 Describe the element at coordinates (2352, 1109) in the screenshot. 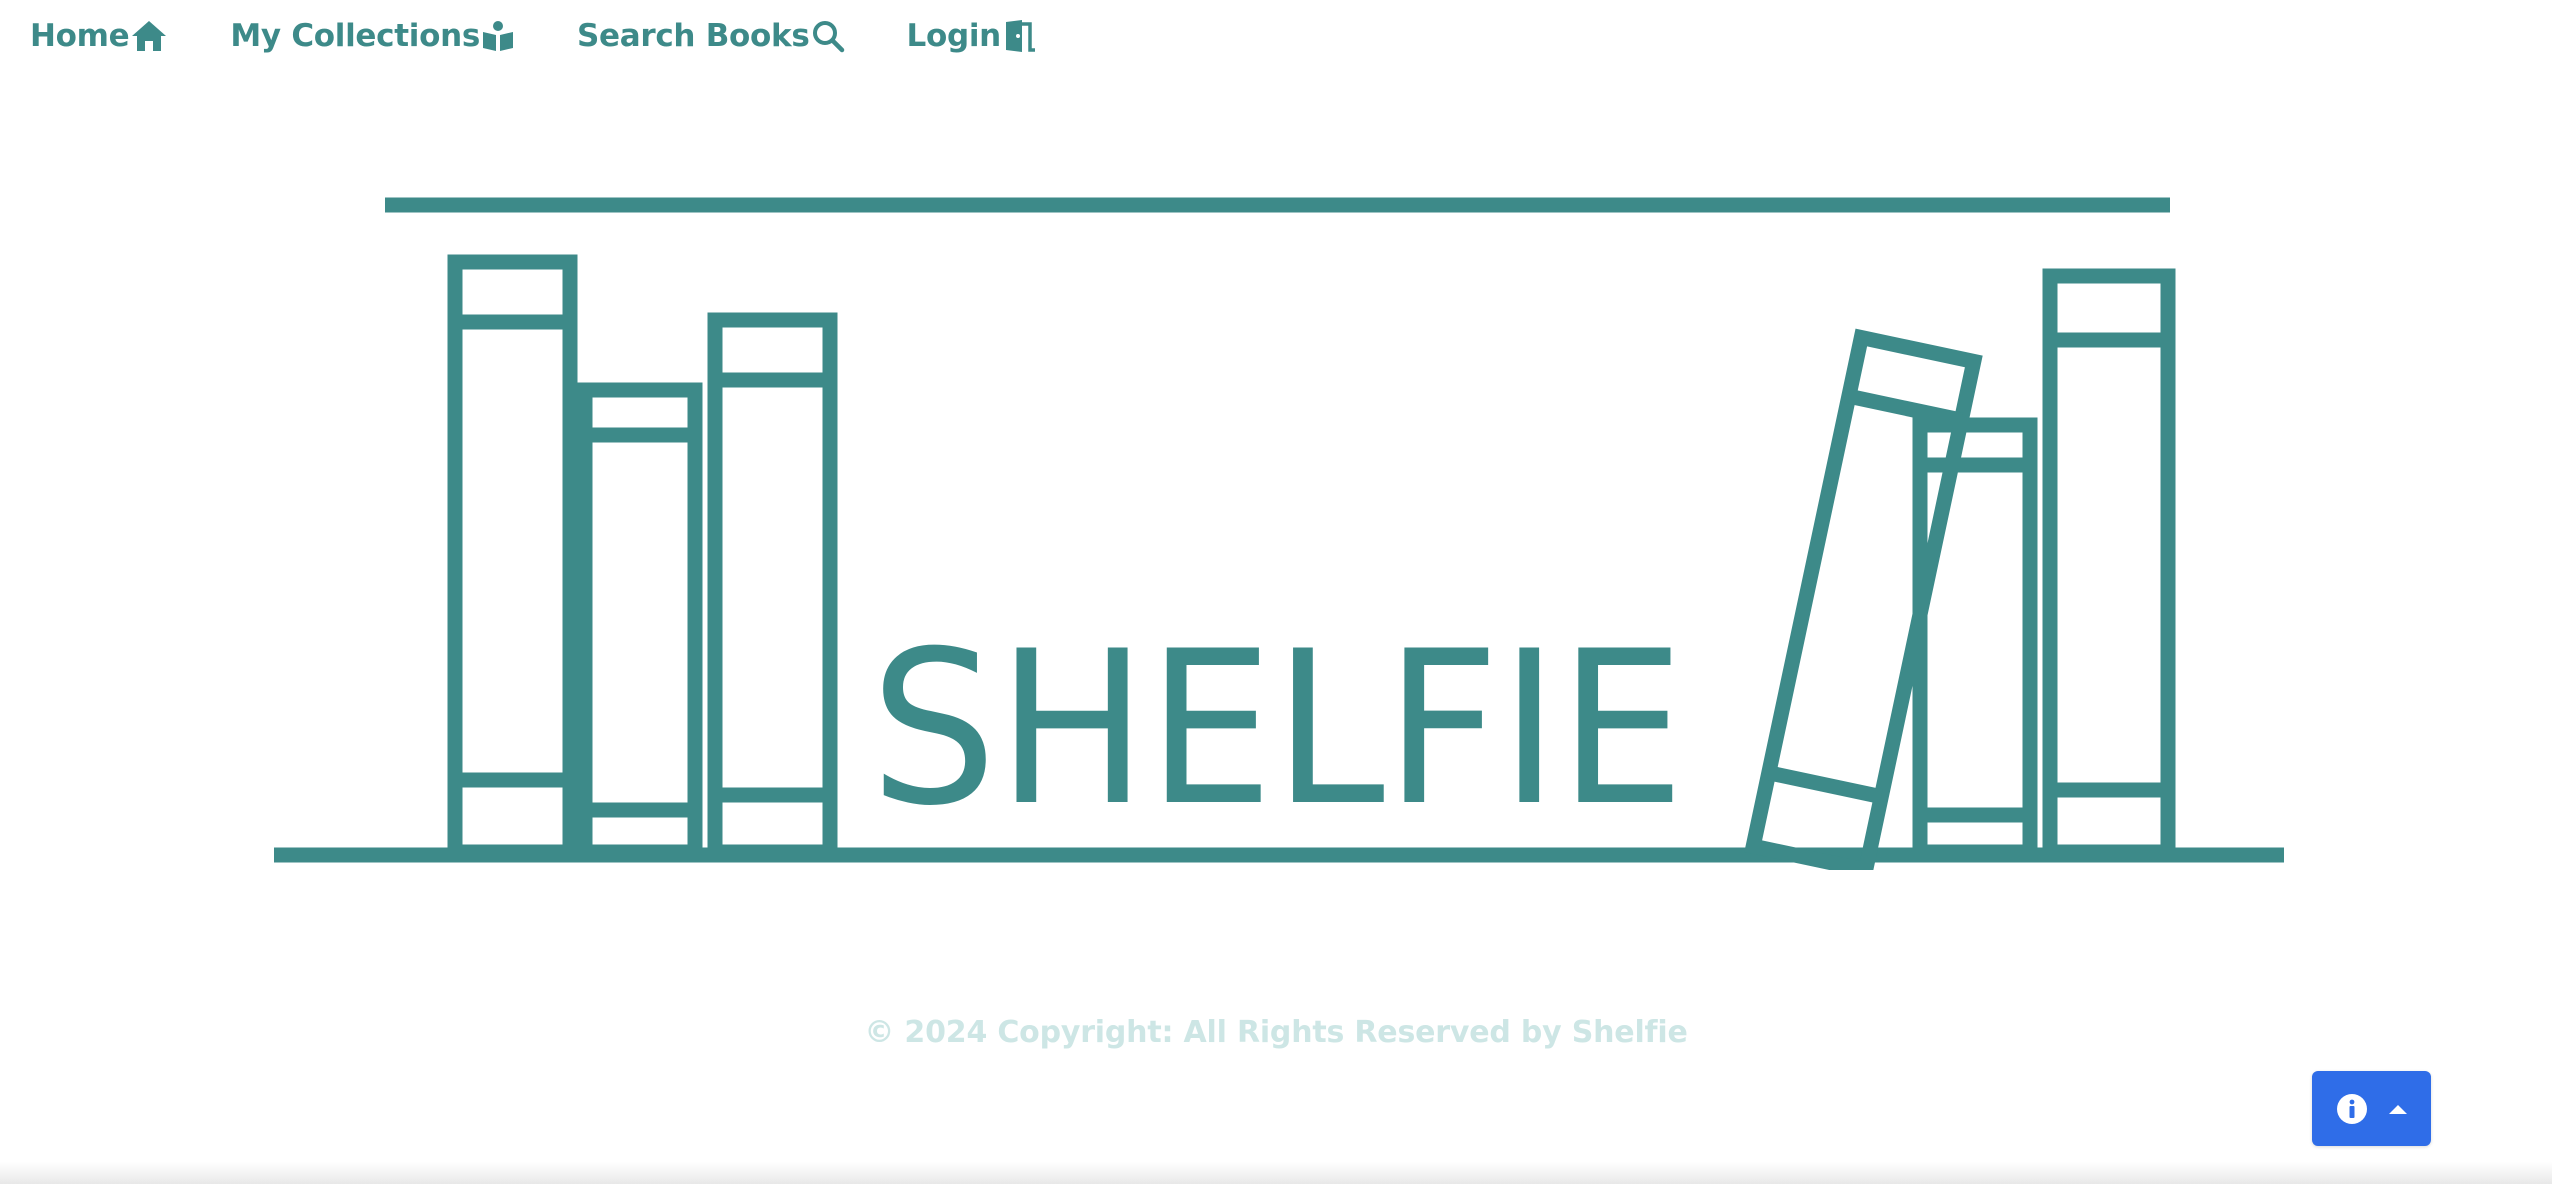

I see `info-circle-icon` at that location.